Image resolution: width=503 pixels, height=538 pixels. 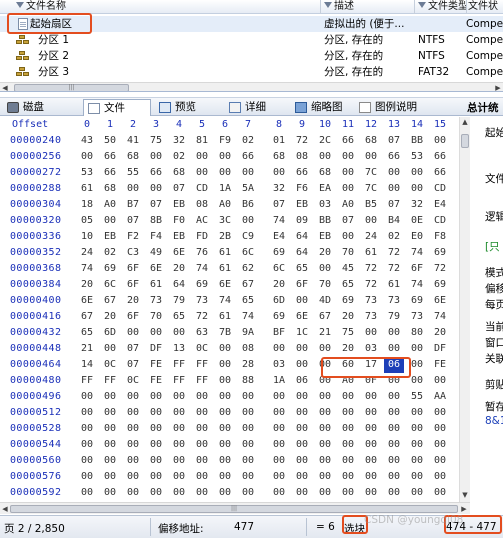 I want to click on horizontal-scrollbar: ◀ ||| ▶, so click(x=251, y=86).